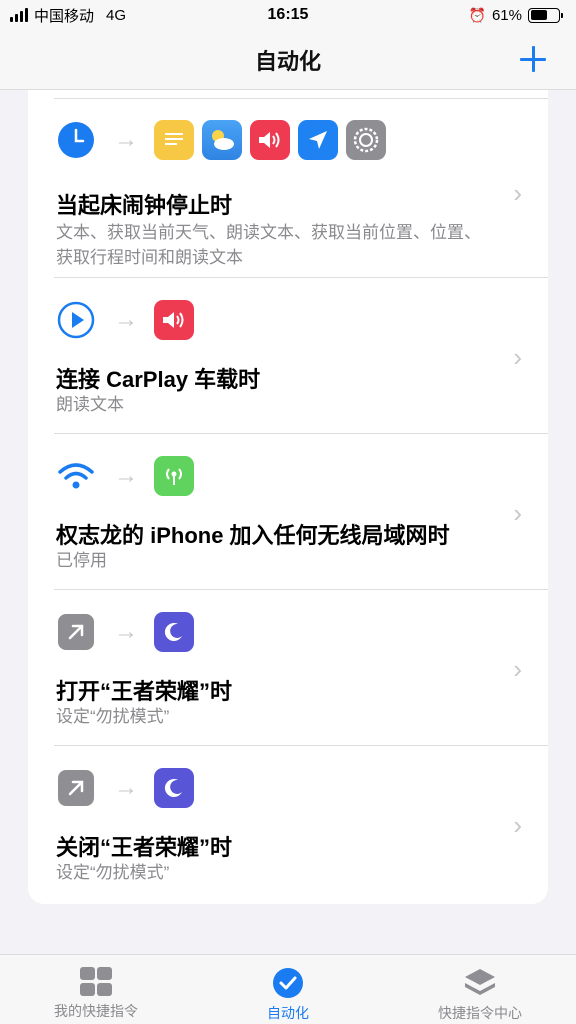 This screenshot has width=576, height=1024. Describe the element at coordinates (533, 59) in the screenshot. I see `add-automation-button` at that location.